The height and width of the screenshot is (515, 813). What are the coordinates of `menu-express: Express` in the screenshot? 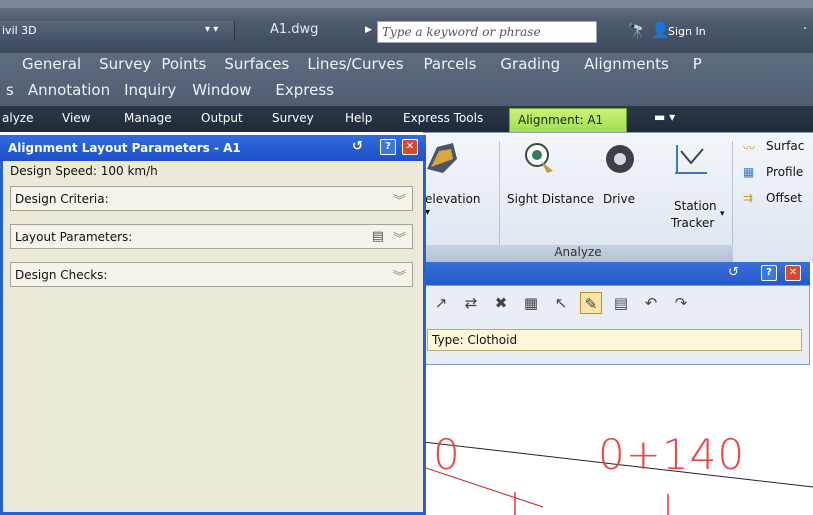 It's located at (304, 90).